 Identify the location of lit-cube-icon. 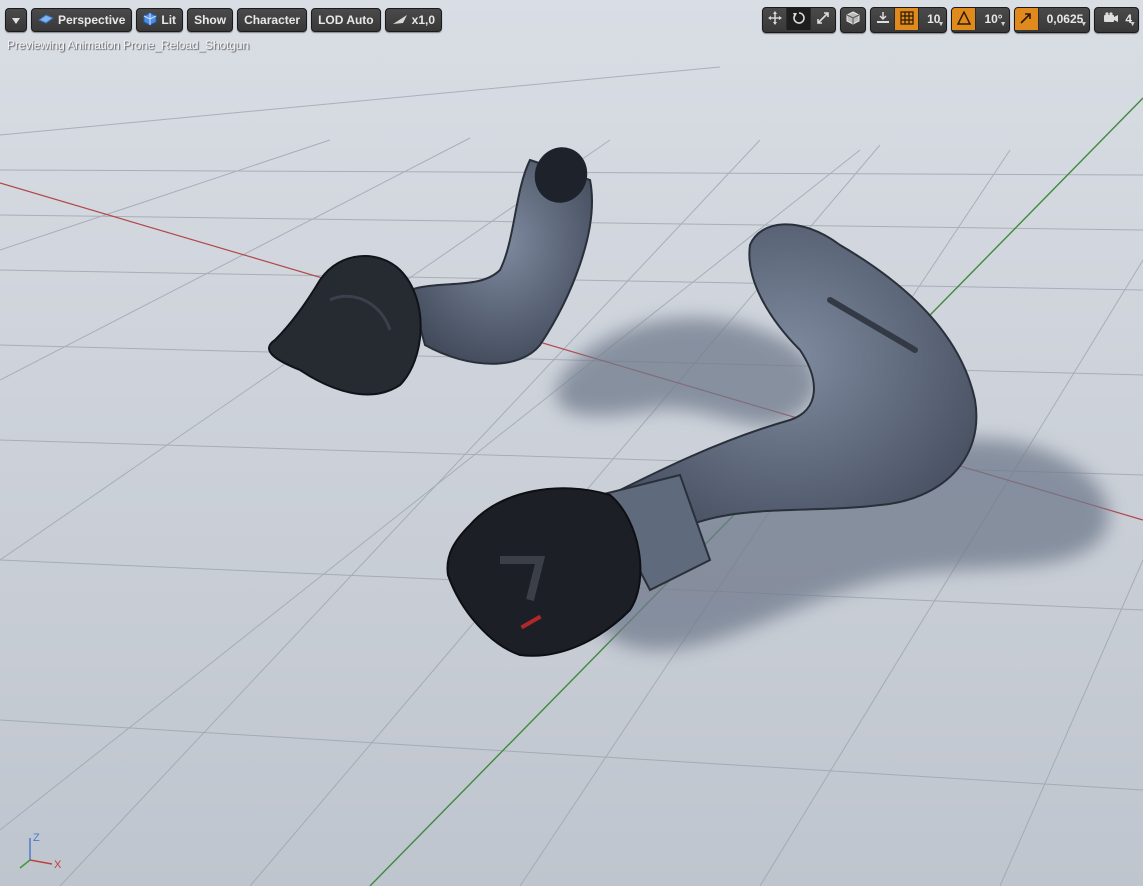
(150, 20).